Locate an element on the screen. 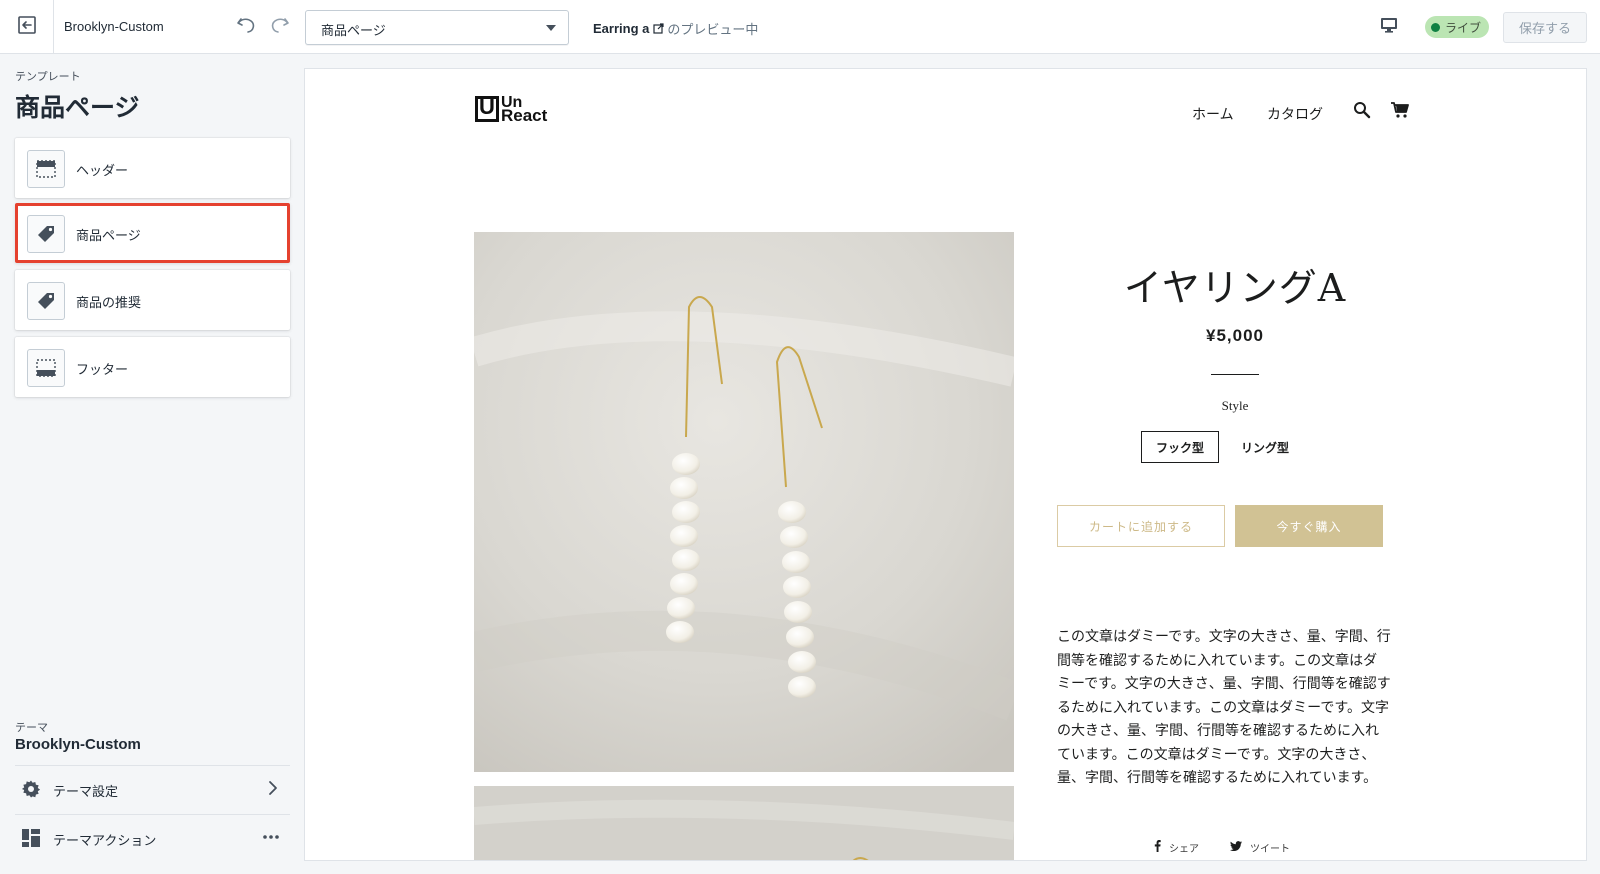  chevron-right-icon is located at coordinates (273, 790).